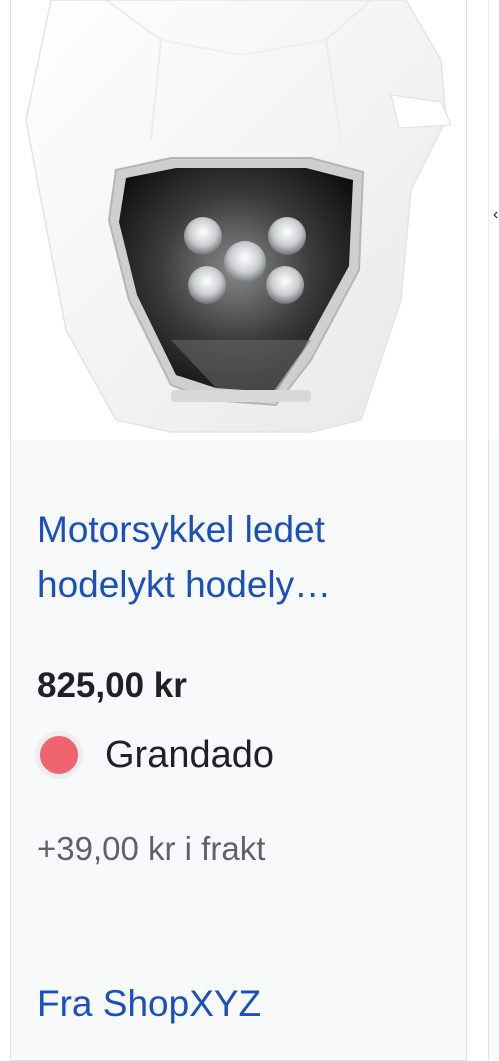 Image resolution: width=499 pixels, height=1061 pixels. I want to click on seller-avatar-icon, so click(59, 755).